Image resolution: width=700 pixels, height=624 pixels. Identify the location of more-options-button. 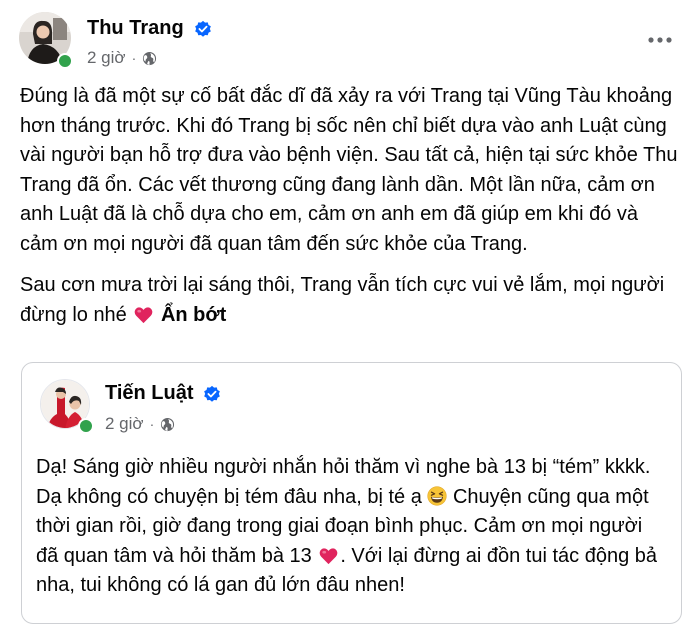
(660, 40).